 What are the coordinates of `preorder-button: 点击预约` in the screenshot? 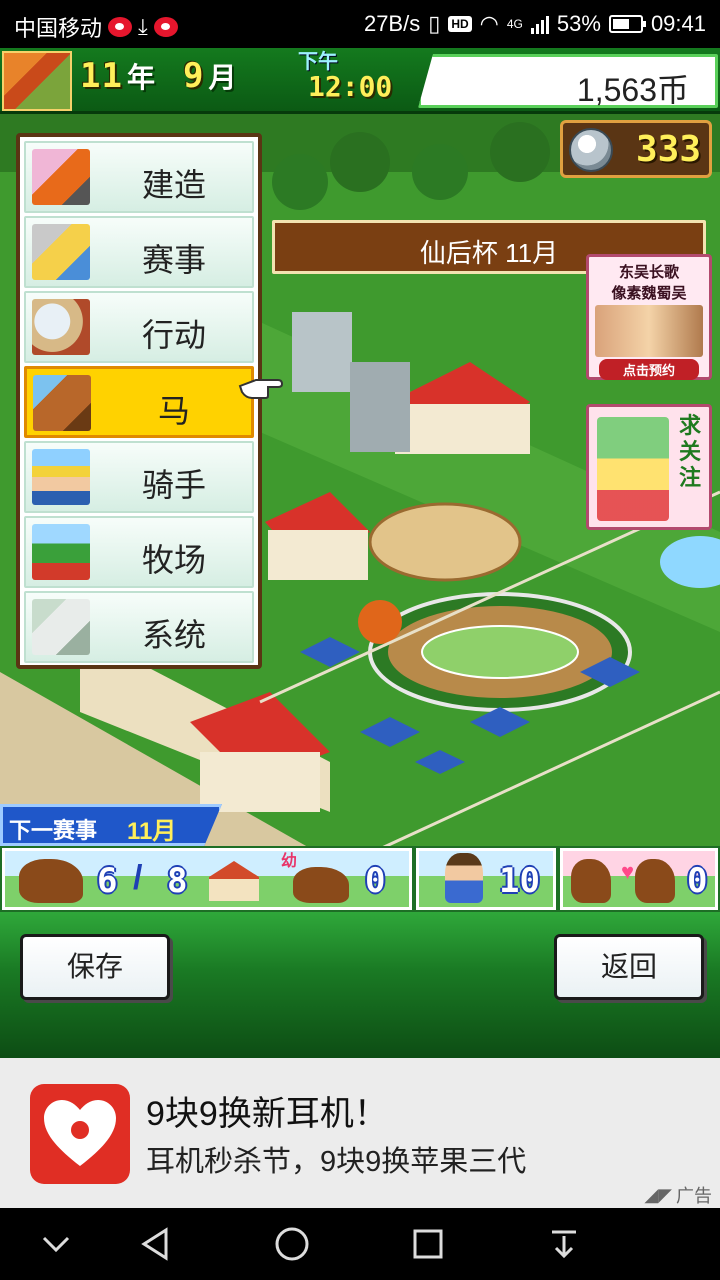 It's located at (649, 369).